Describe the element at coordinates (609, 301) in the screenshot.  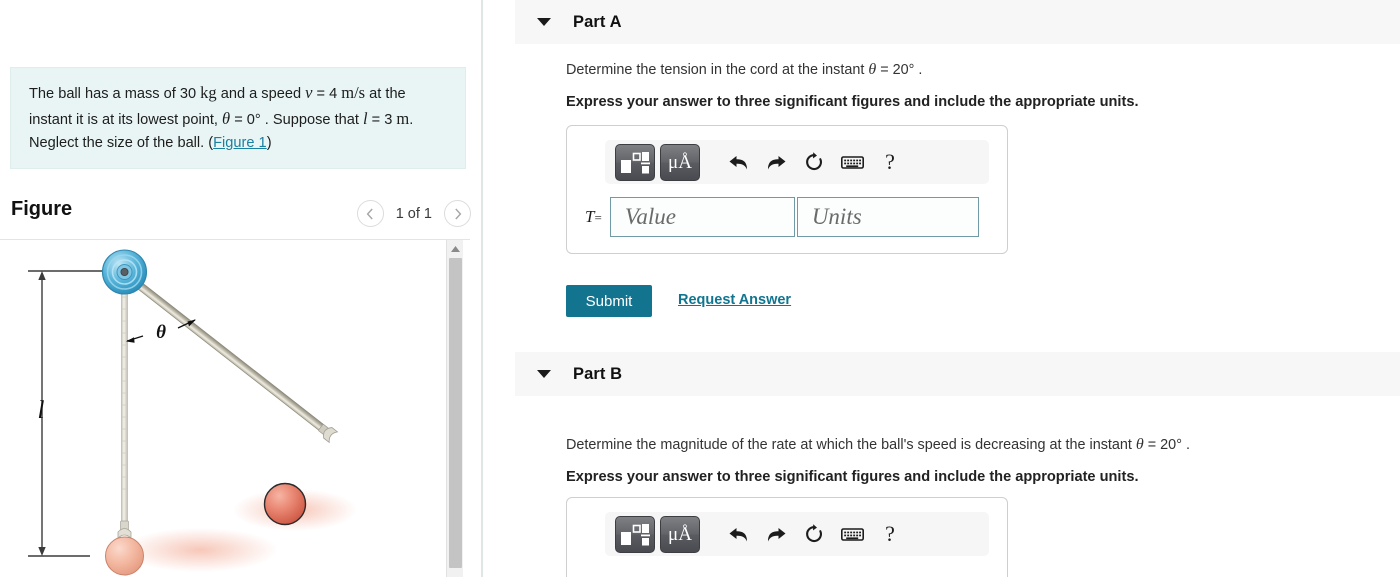
I see `part-a-submit-button: Submit` at that location.